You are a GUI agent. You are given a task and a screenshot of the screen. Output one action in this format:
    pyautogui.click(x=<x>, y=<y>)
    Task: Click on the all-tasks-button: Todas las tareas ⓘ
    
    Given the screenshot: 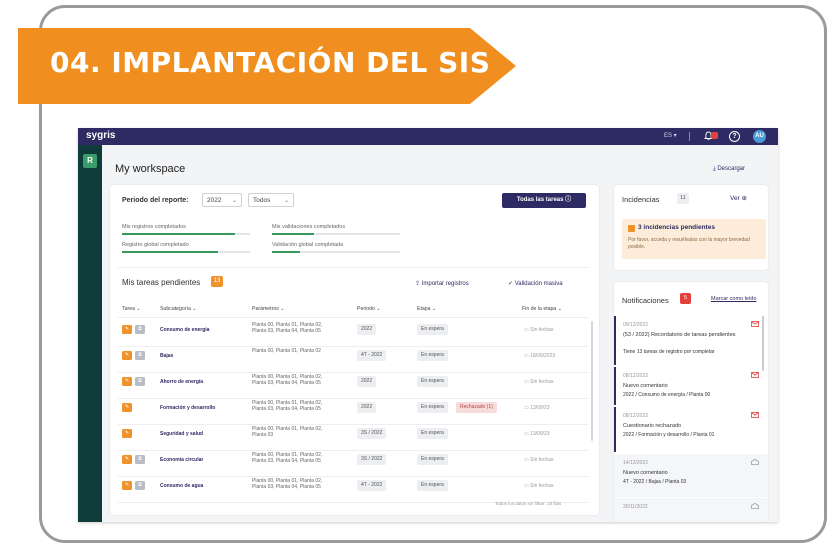 What is the action you would take?
    pyautogui.click(x=544, y=200)
    